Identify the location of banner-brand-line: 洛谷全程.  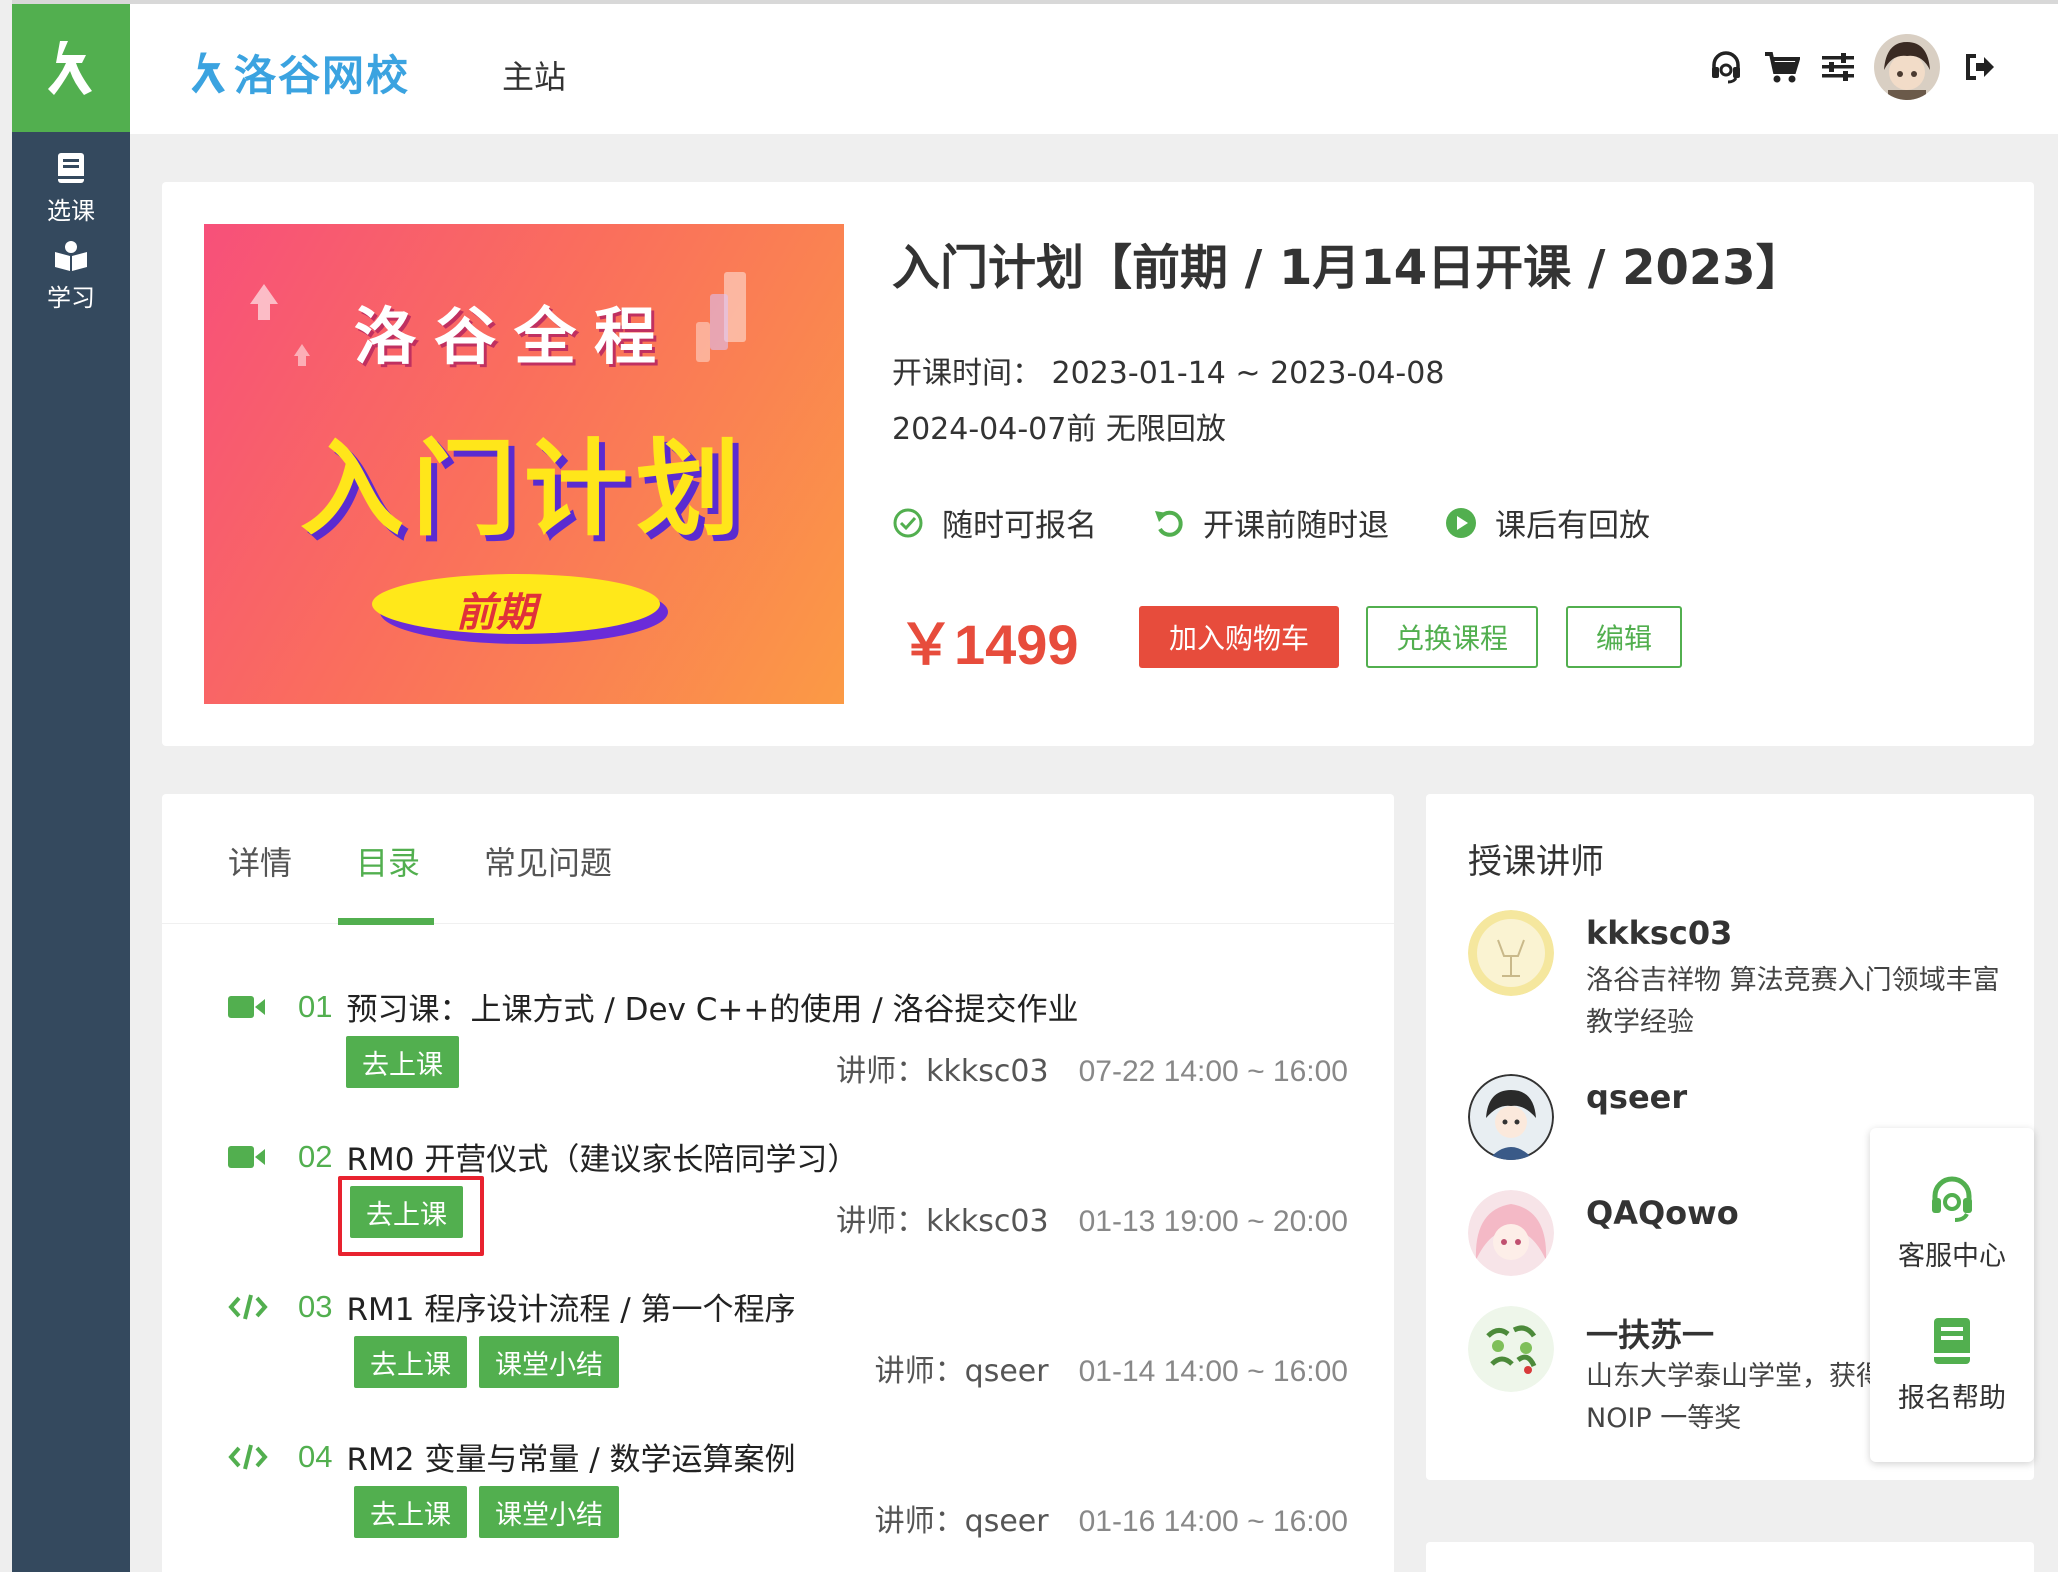
(514, 336).